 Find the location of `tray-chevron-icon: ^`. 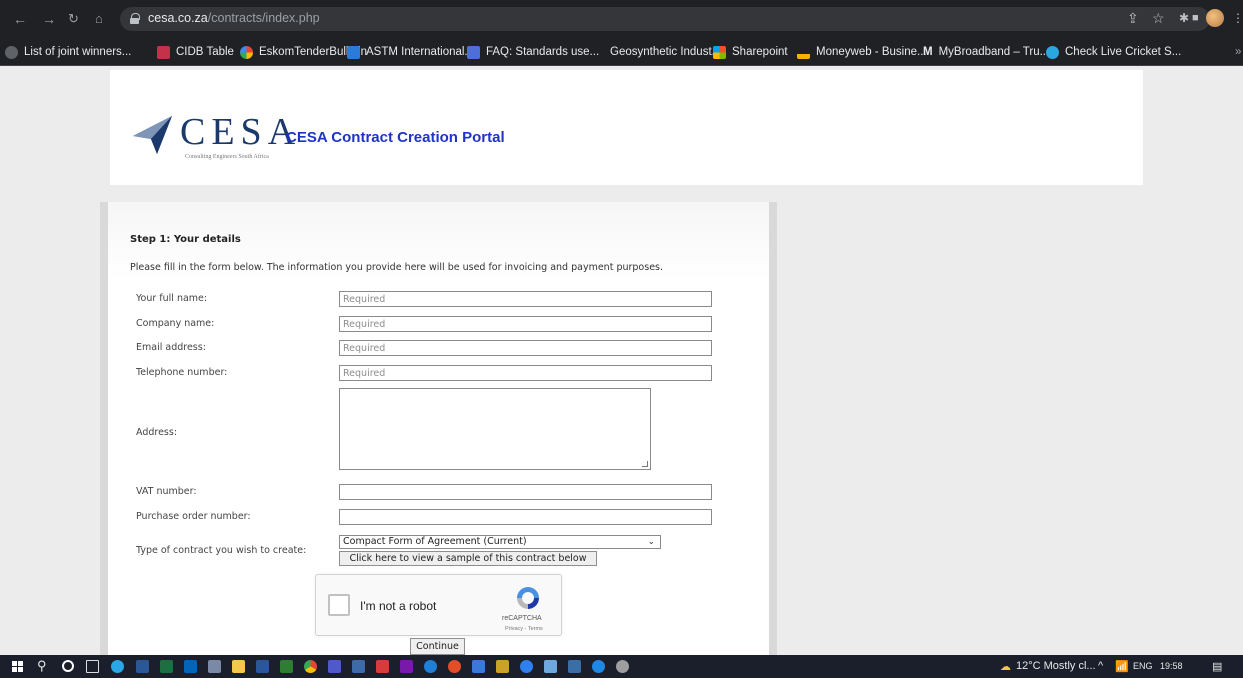

tray-chevron-icon: ^ is located at coordinates (1100, 666).